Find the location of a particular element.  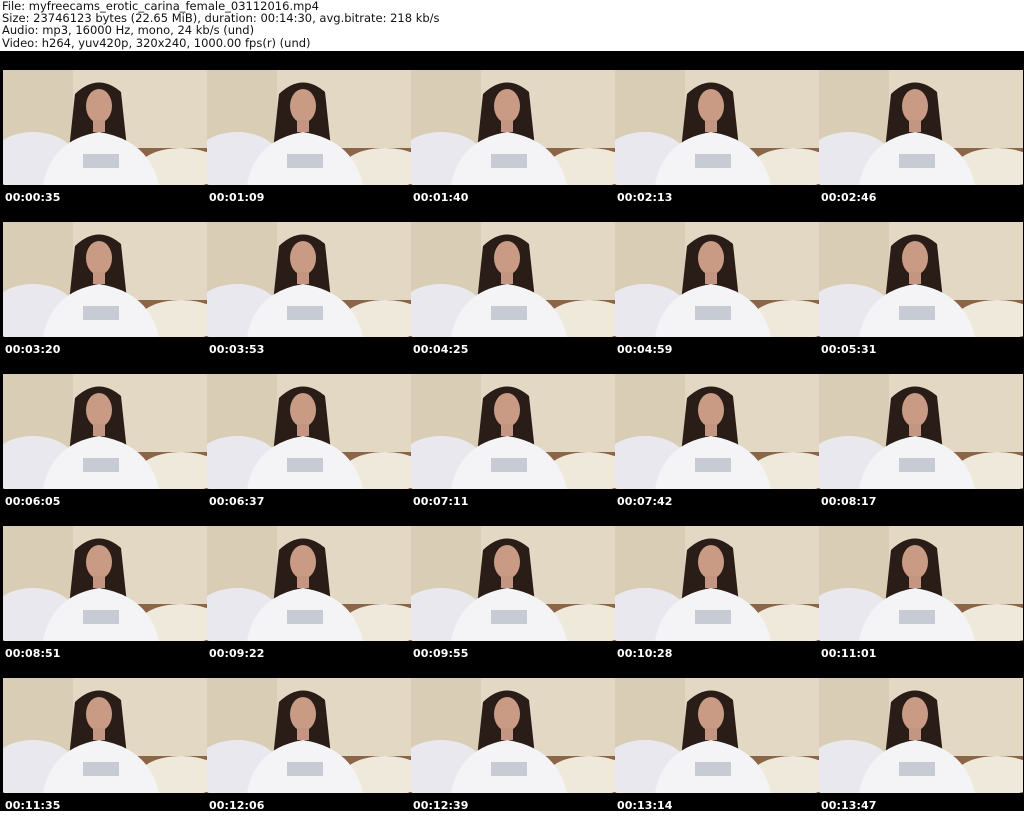

thumbnail-timestamp: 00:11:35 is located at coordinates (33, 805).